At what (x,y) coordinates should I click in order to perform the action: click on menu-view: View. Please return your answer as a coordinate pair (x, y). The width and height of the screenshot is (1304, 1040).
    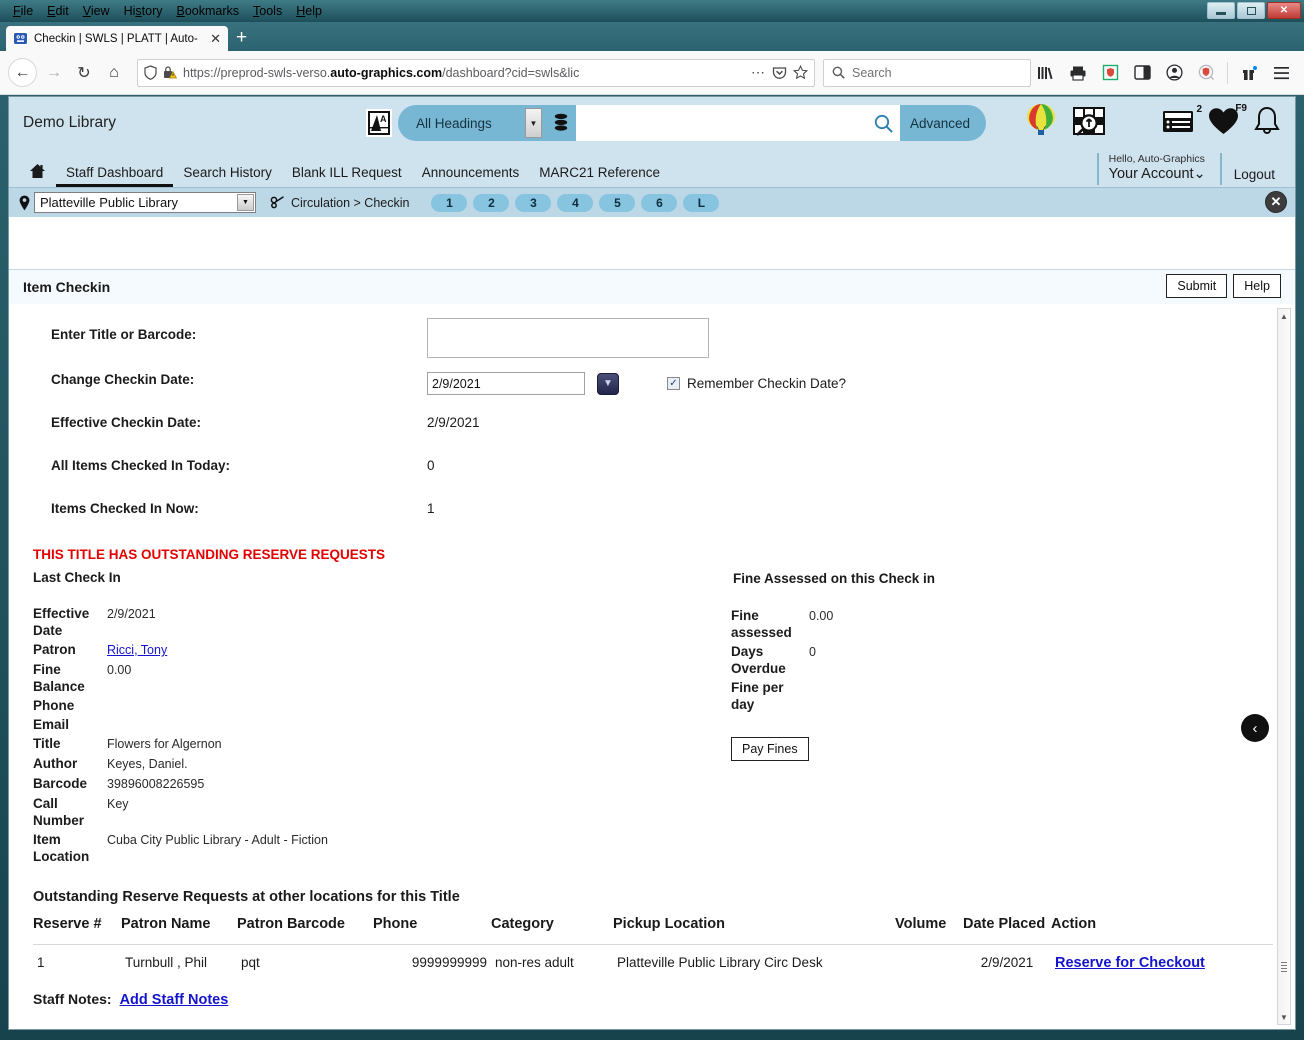
    Looking at the image, I should click on (96, 11).